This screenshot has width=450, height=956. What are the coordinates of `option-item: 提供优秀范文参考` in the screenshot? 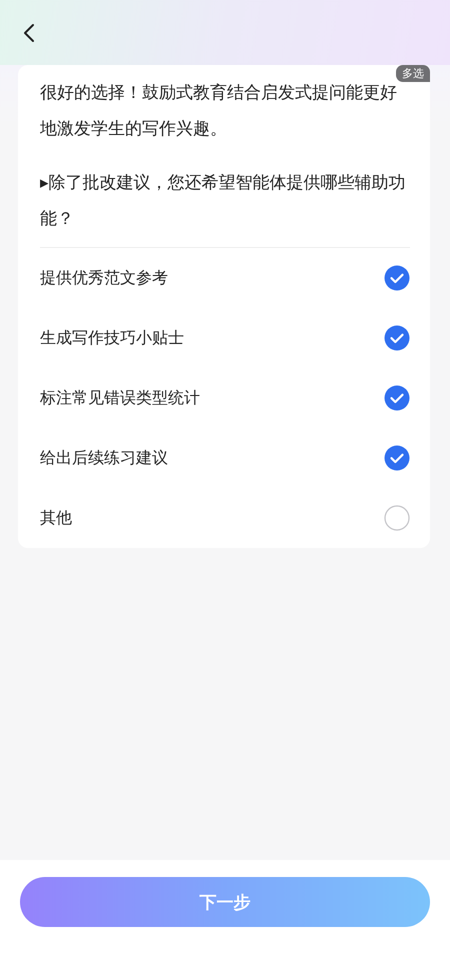 It's located at (225, 278).